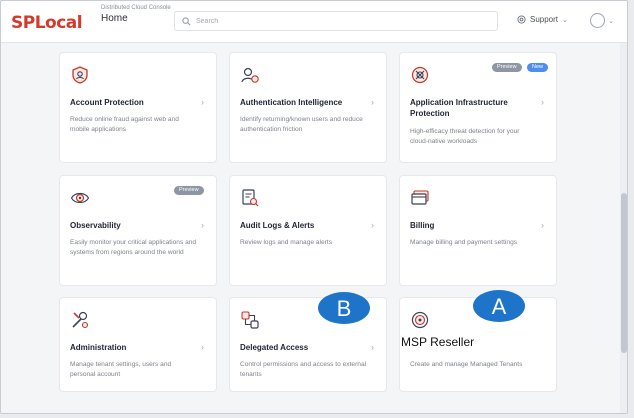 The height and width of the screenshot is (418, 634). What do you see at coordinates (466, 364) in the screenshot?
I see `card-description: Create and manage Managed Tenants` at bounding box center [466, 364].